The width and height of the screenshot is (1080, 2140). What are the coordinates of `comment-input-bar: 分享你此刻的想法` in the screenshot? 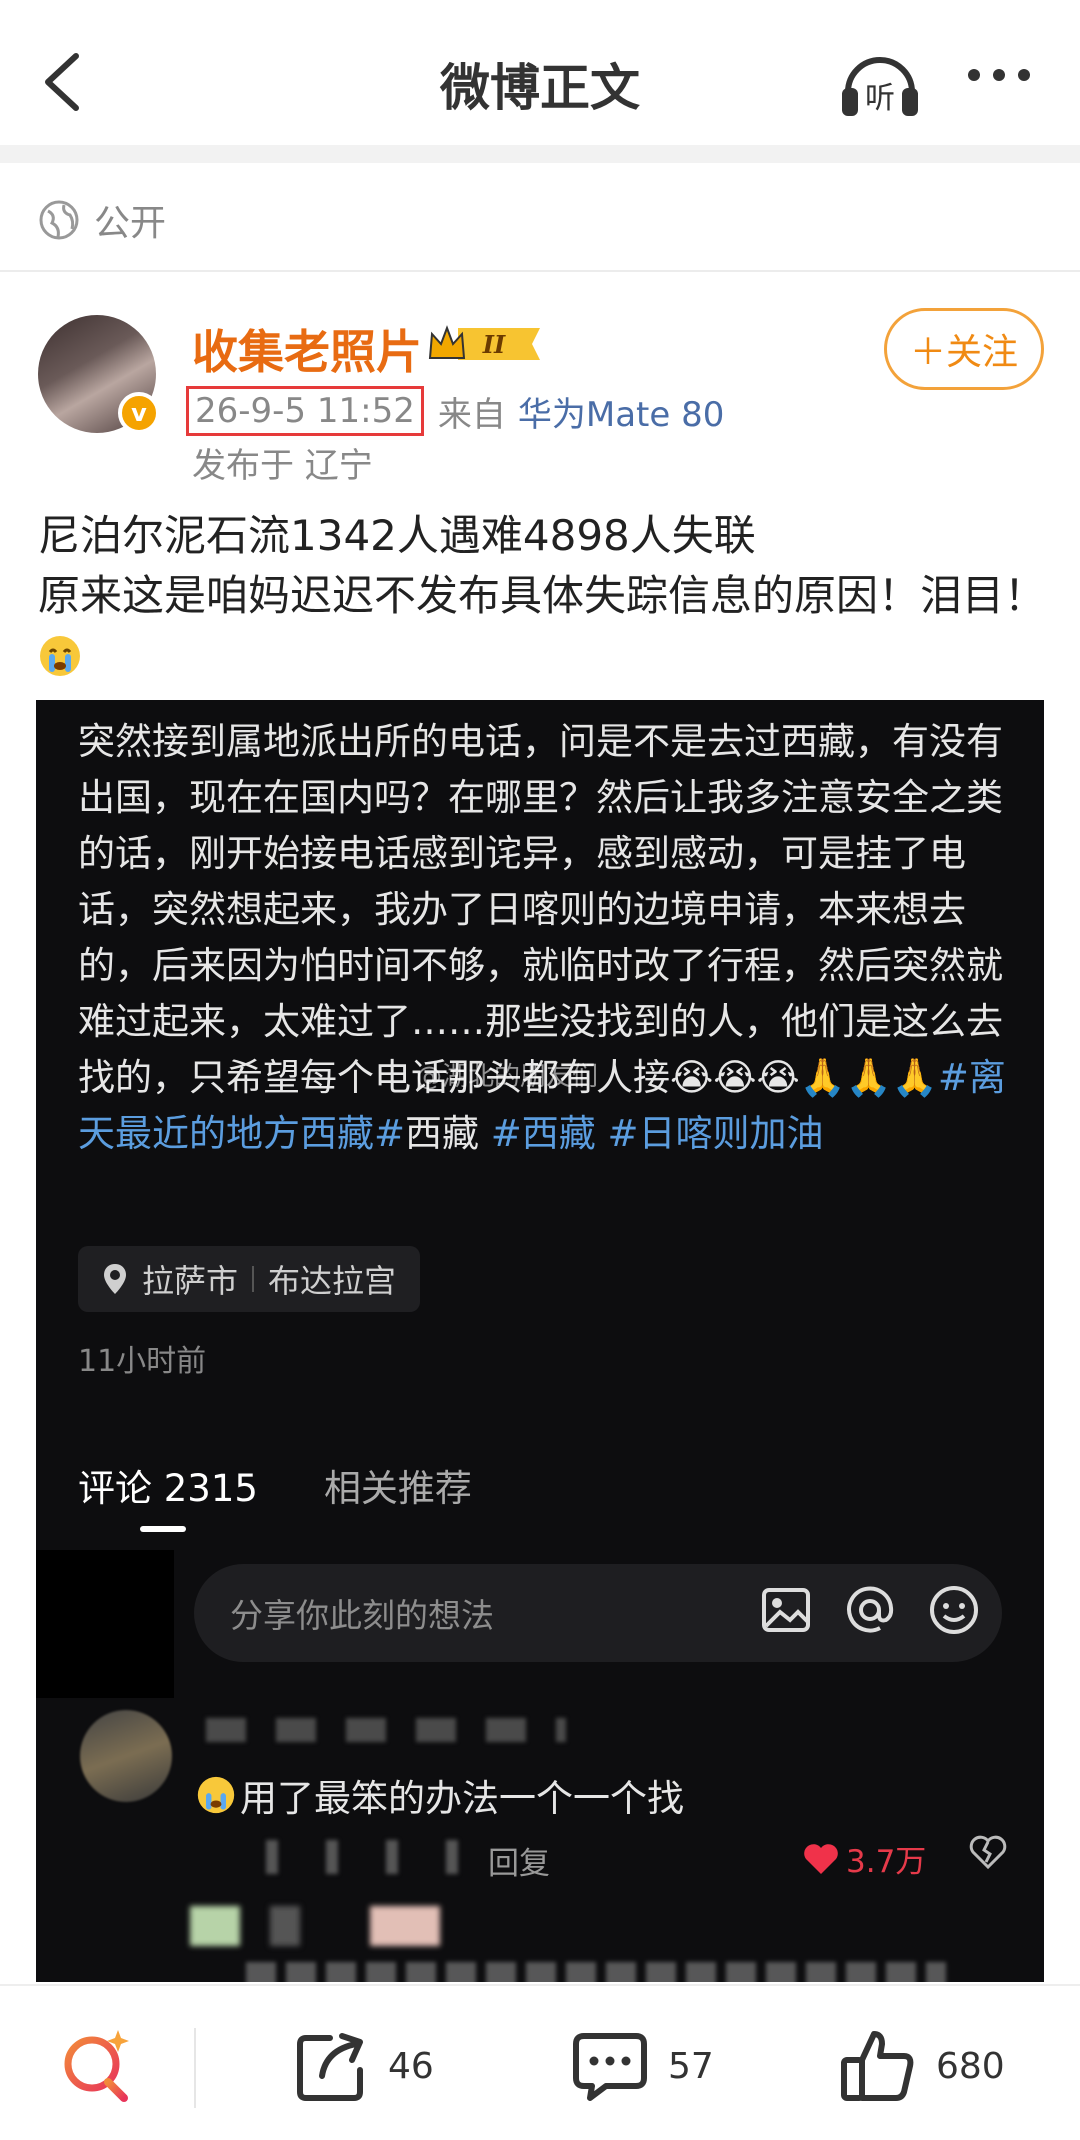 It's located at (598, 1613).